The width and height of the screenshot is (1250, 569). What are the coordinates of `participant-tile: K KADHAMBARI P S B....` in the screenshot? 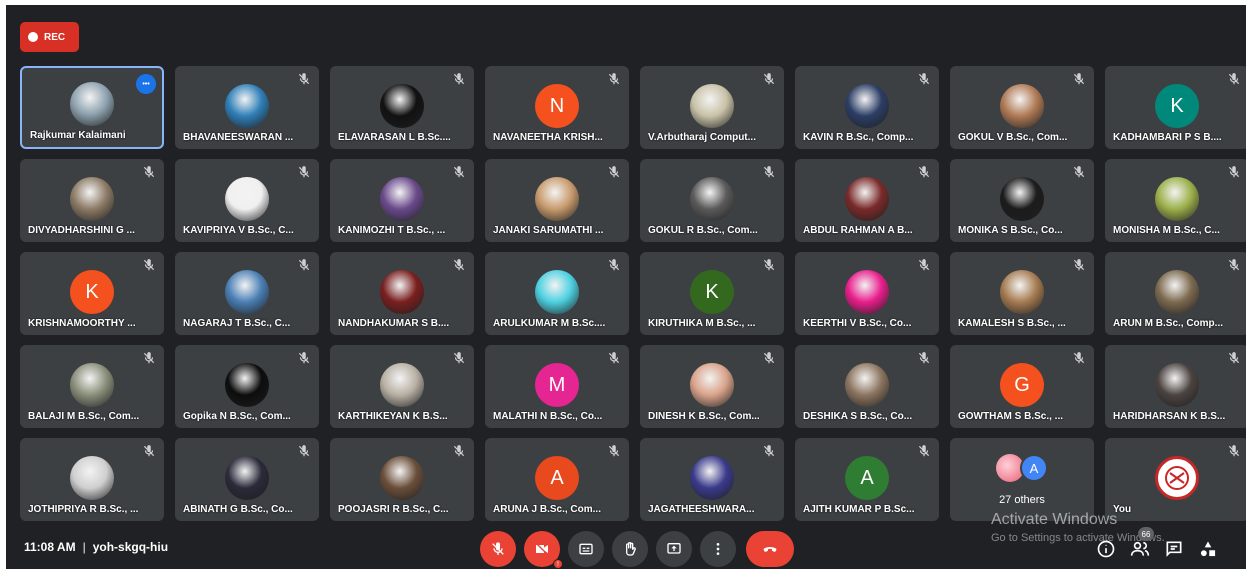 It's located at (1175, 107).